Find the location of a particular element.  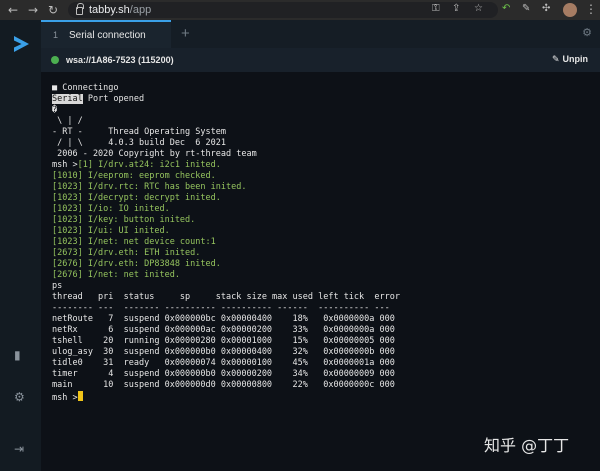

terminal-line: [1010] I/eeprom: eeprom checked. is located at coordinates (134, 176).